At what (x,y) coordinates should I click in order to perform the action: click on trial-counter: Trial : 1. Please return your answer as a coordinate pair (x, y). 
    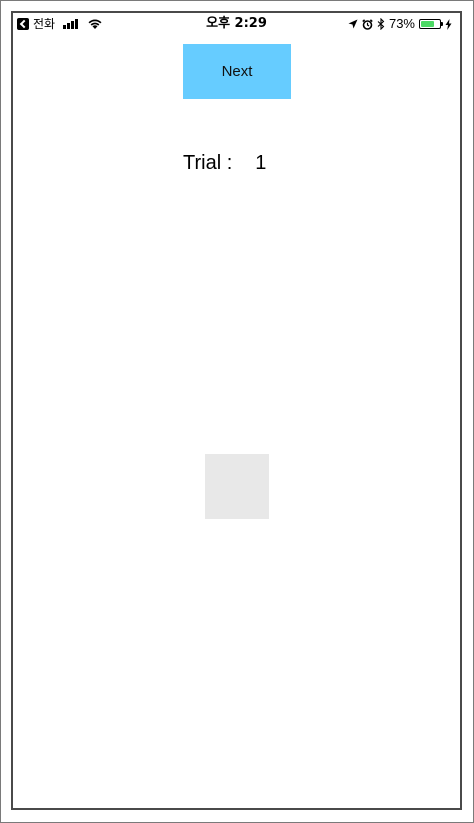
    Looking at the image, I should click on (224, 163).